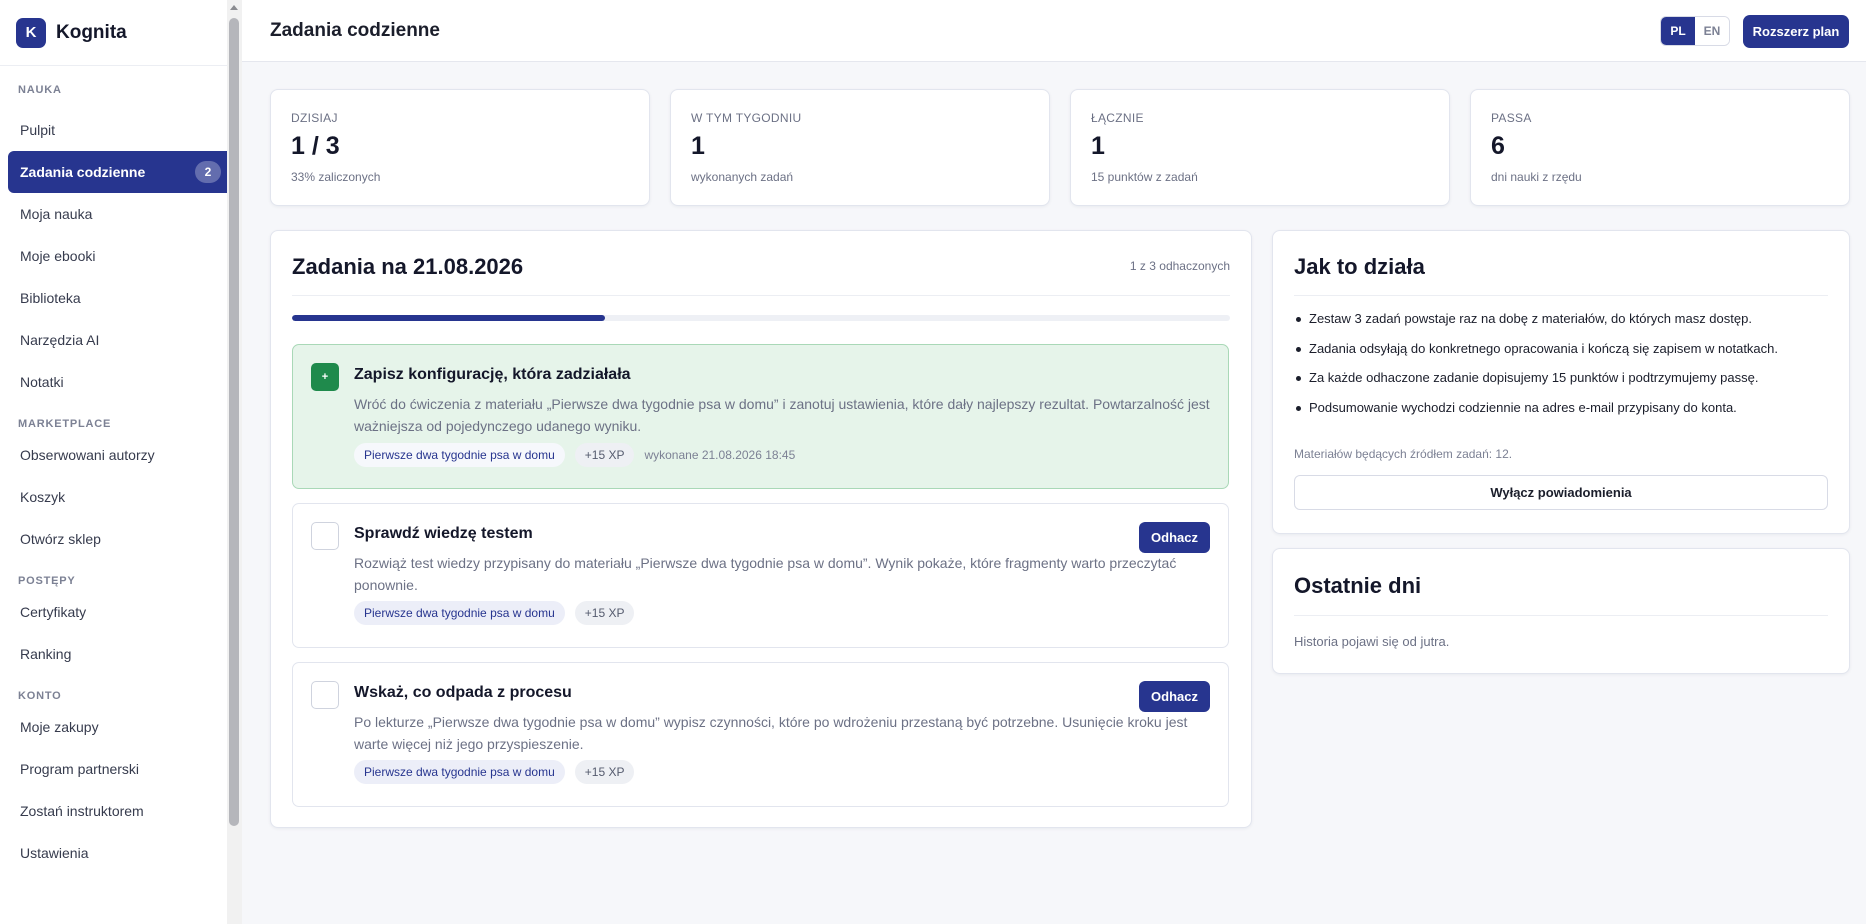 The height and width of the screenshot is (924, 1866). I want to click on sidebar-item-moje-ebooki: Moje ebooki, so click(120, 256).